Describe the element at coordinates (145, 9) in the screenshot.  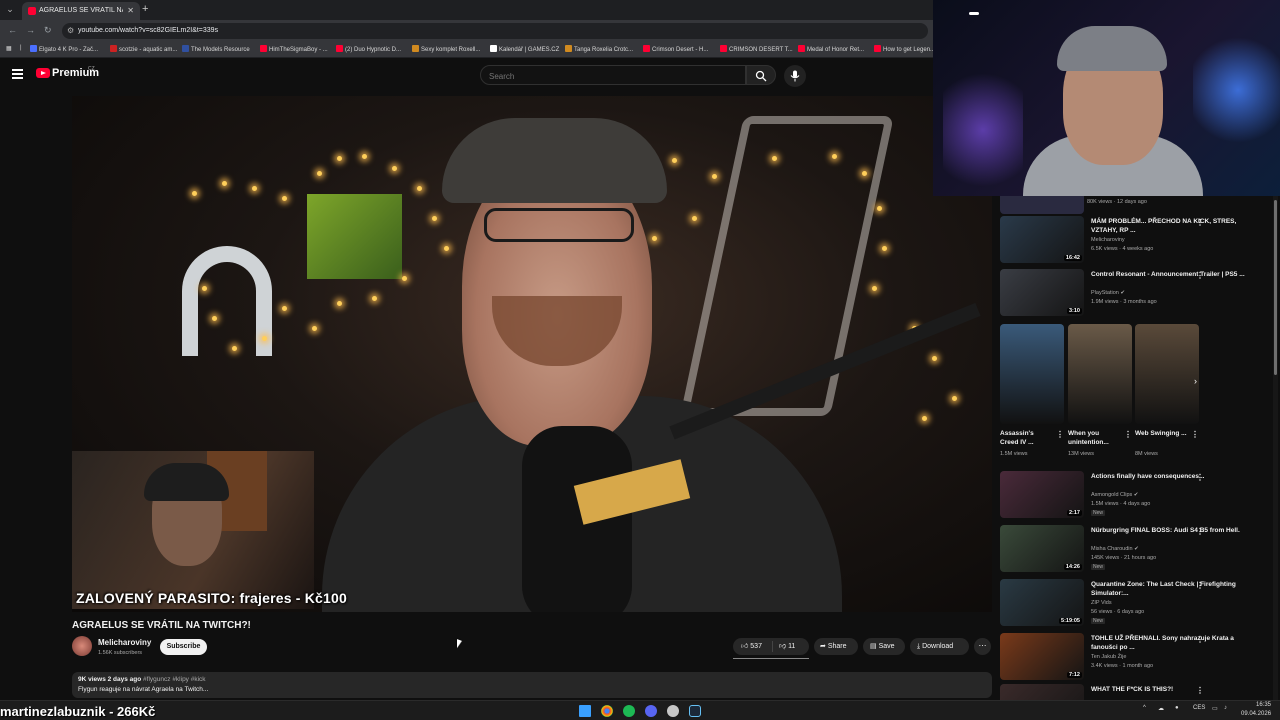
I see `new-tab-icon: +` at that location.